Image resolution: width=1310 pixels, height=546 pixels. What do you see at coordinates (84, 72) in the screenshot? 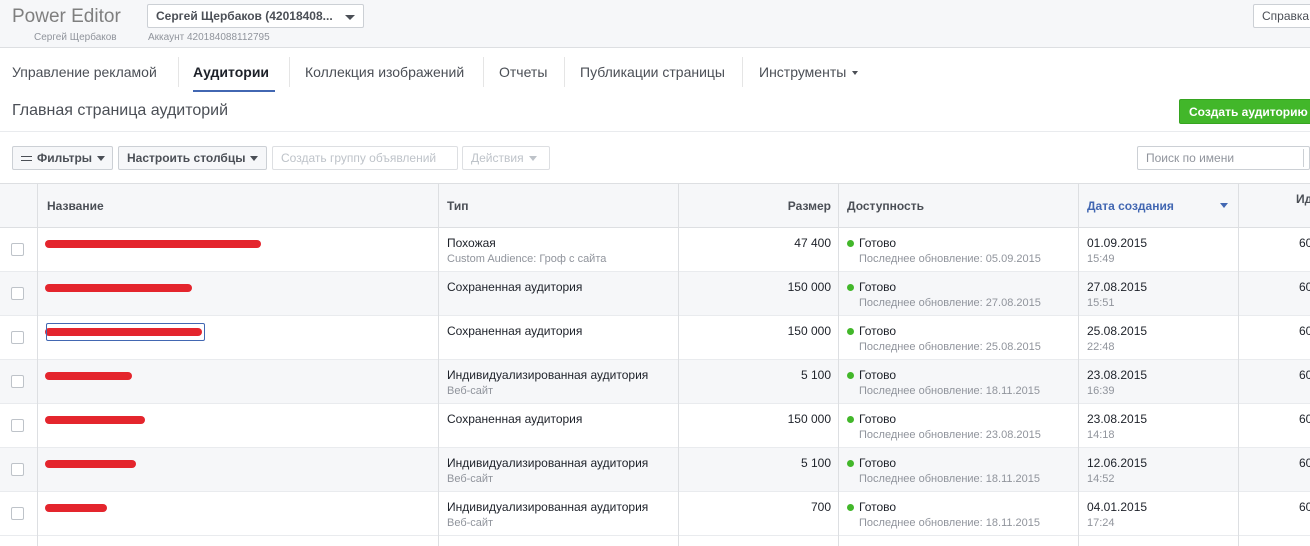
I see `tab-ad-management: Управление рекламой` at bounding box center [84, 72].